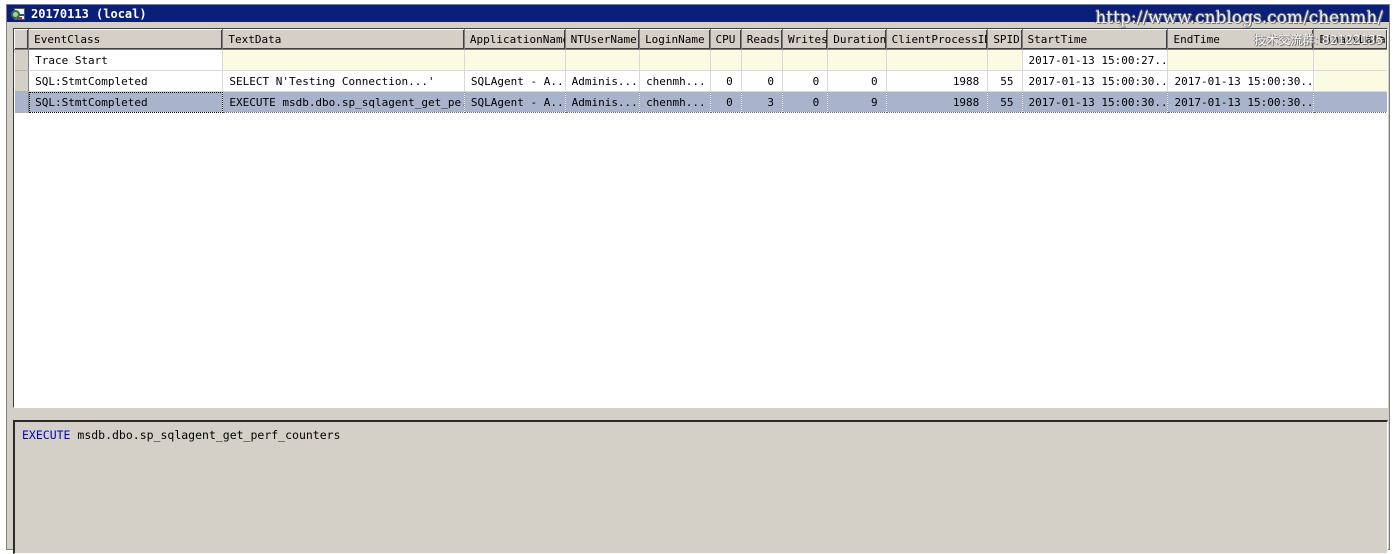  What do you see at coordinates (602, 39) in the screenshot?
I see `column-header-ntusername: NTUserName` at bounding box center [602, 39].